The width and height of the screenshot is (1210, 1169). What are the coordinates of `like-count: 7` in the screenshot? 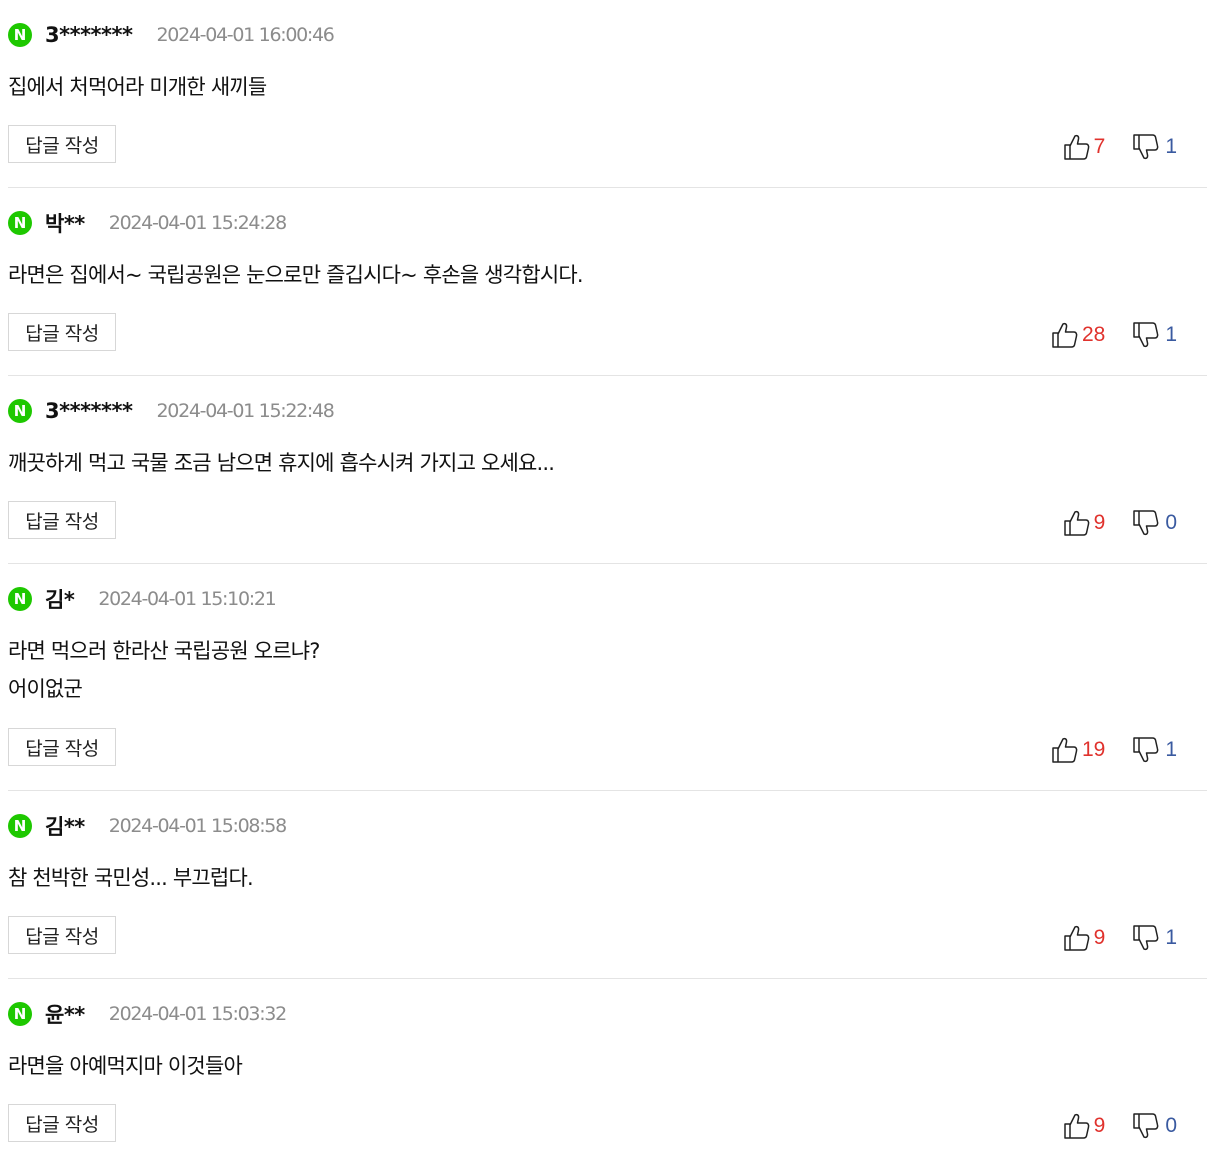 It's located at (1099, 146).